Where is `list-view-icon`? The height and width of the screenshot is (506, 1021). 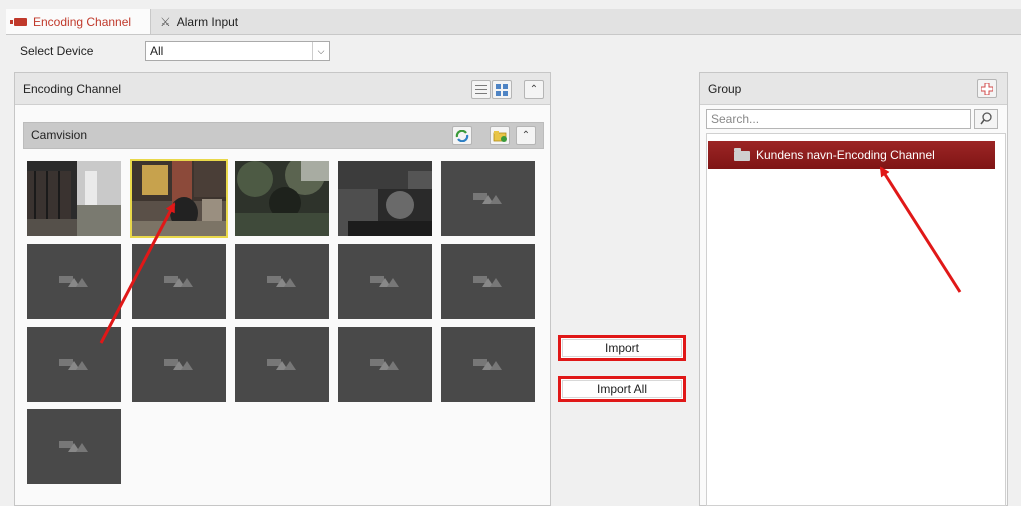 list-view-icon is located at coordinates (481, 89).